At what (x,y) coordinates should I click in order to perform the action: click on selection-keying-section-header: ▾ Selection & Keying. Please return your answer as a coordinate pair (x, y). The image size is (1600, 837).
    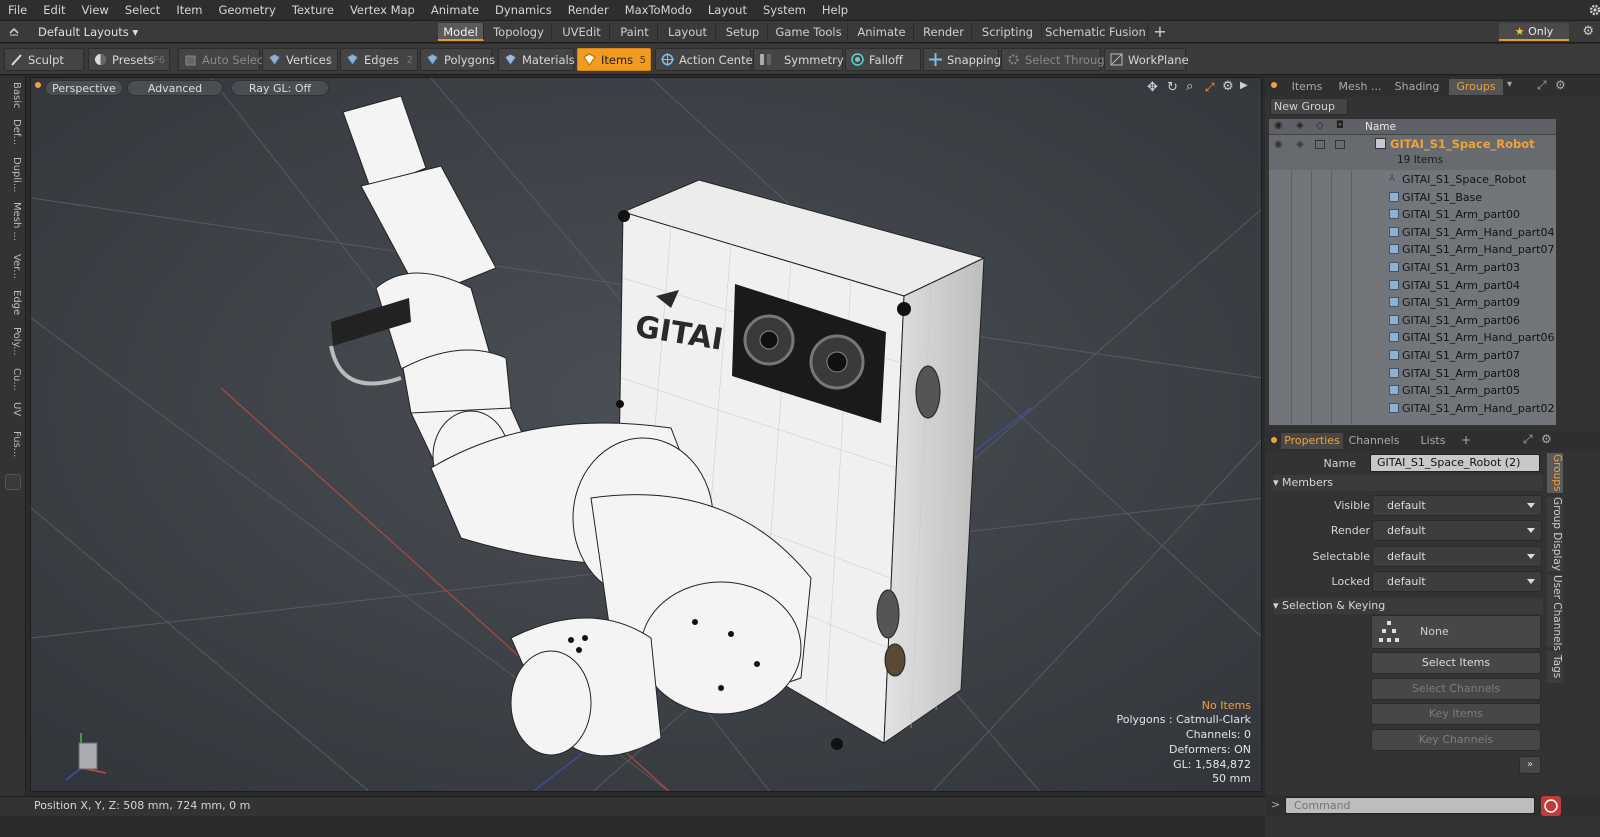
    Looking at the image, I should click on (1408, 606).